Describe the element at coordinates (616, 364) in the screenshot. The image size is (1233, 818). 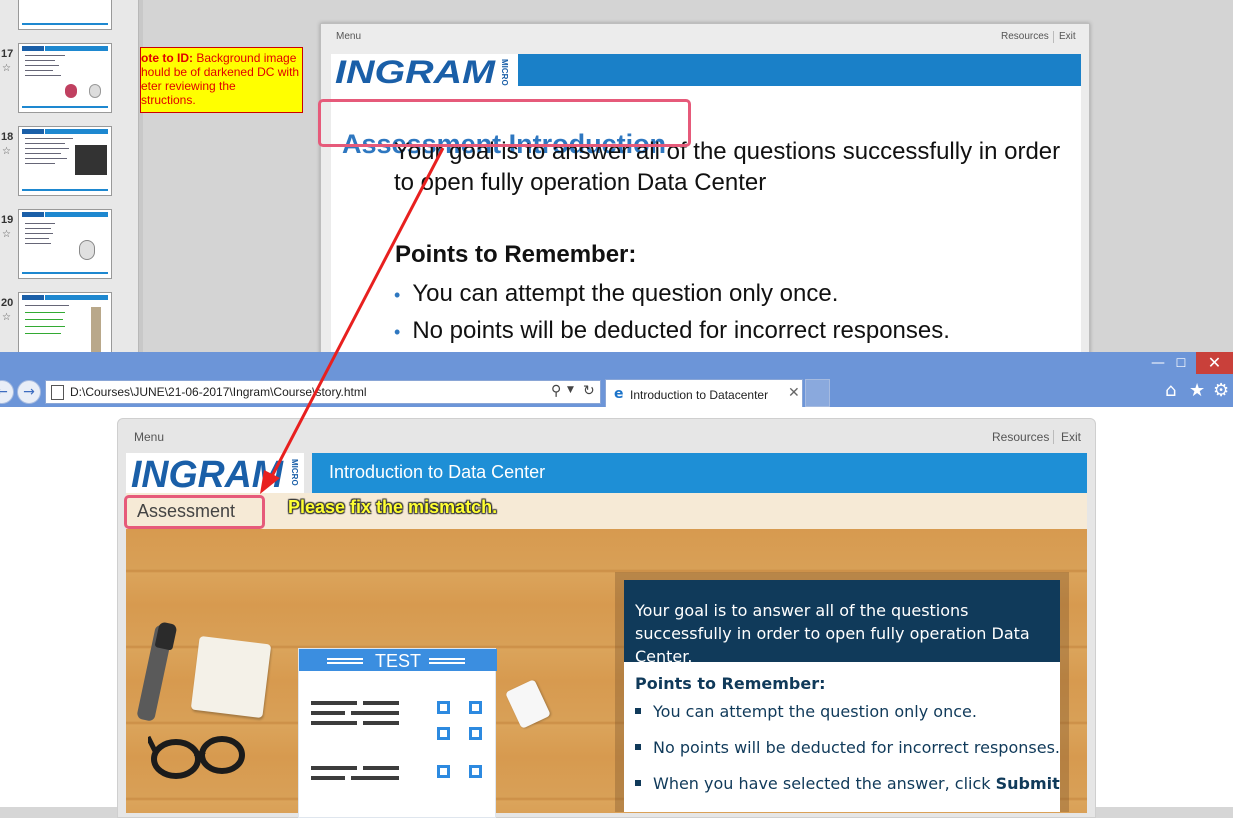
I see `browser-title-bar: — ☐ ✕` at that location.